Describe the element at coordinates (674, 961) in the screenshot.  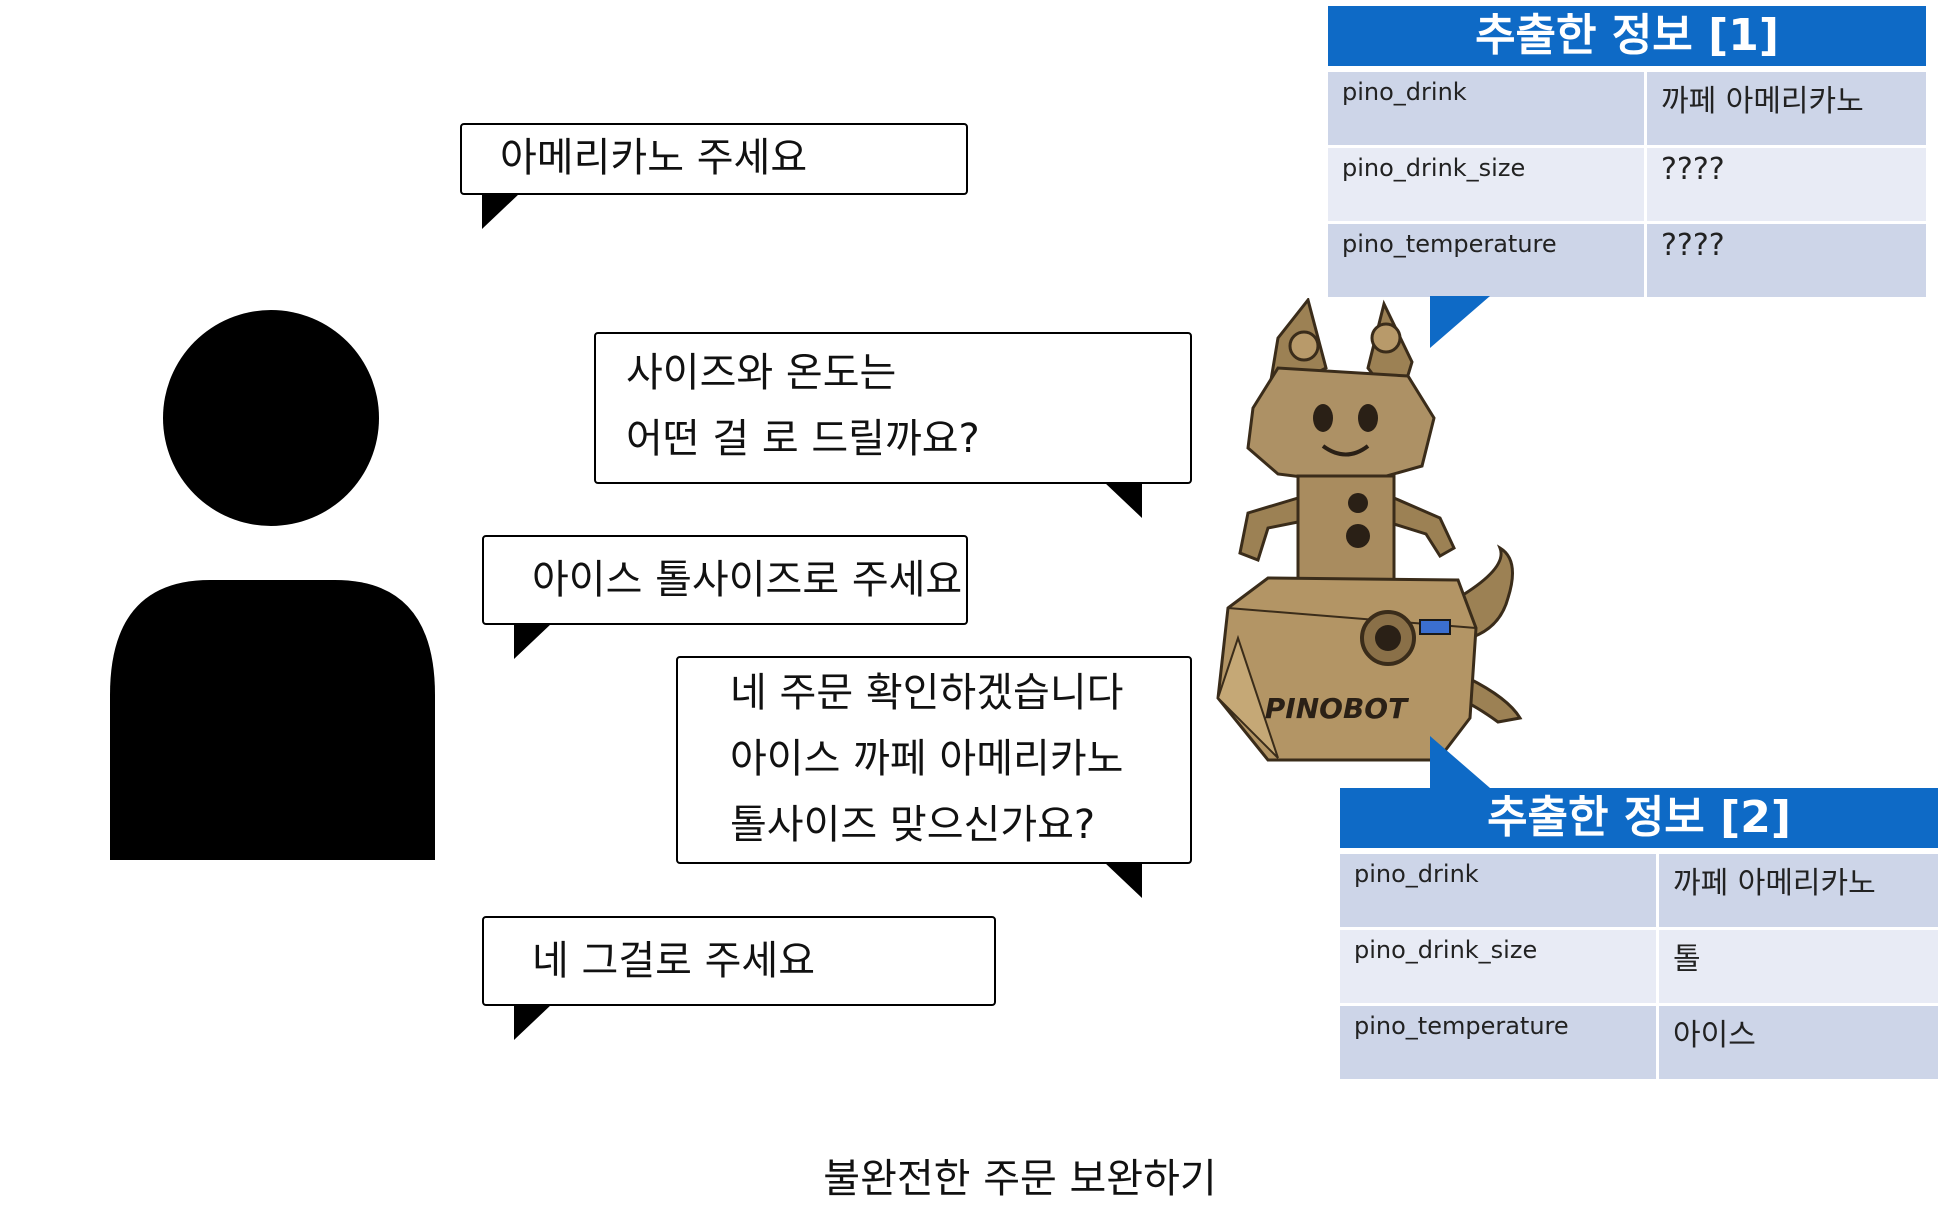
I see `bubble-line: 네 그걸로 주세요` at that location.